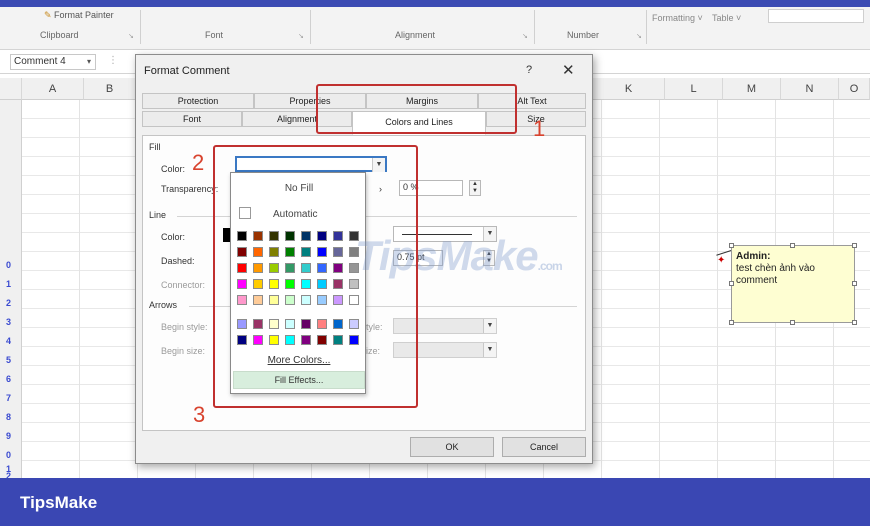 The height and width of the screenshot is (526, 870). I want to click on fill-section-label: Fill, so click(155, 147).